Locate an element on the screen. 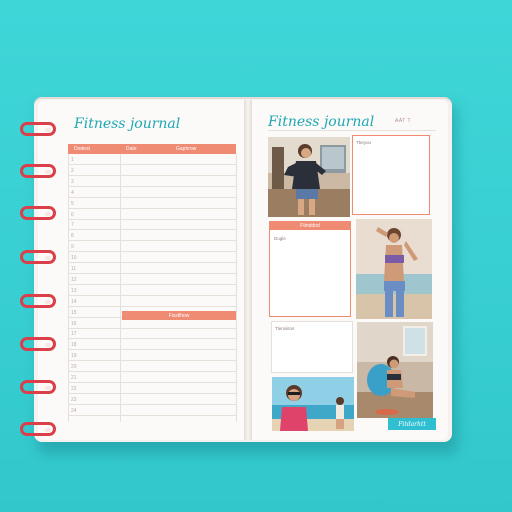  table-row-number: 1 is located at coordinates (72, 160).